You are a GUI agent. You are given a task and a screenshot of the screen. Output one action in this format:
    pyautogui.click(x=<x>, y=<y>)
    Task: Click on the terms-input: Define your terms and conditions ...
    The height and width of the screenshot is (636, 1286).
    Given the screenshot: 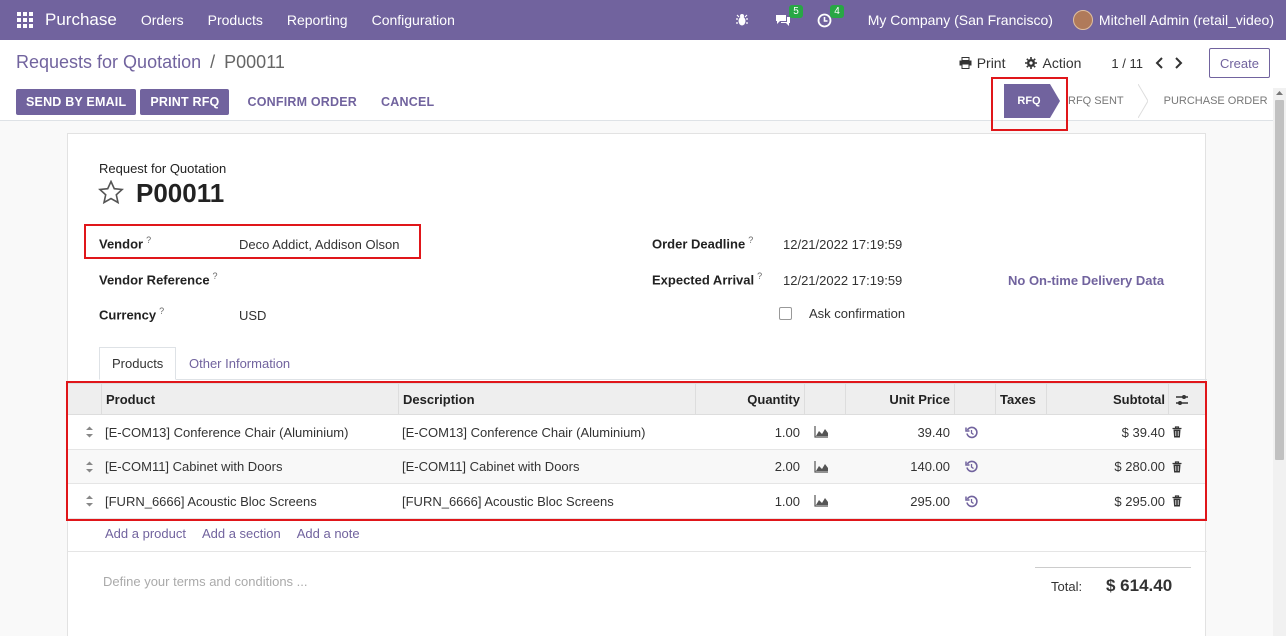 What is the action you would take?
    pyautogui.click(x=205, y=581)
    